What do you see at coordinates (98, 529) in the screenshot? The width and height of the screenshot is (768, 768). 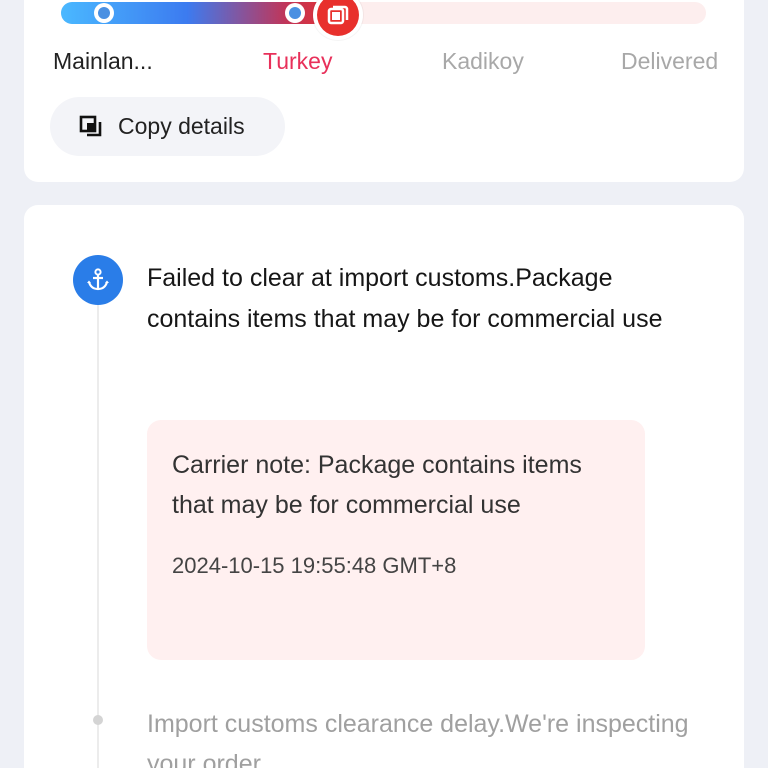 I see `timeline-line` at bounding box center [98, 529].